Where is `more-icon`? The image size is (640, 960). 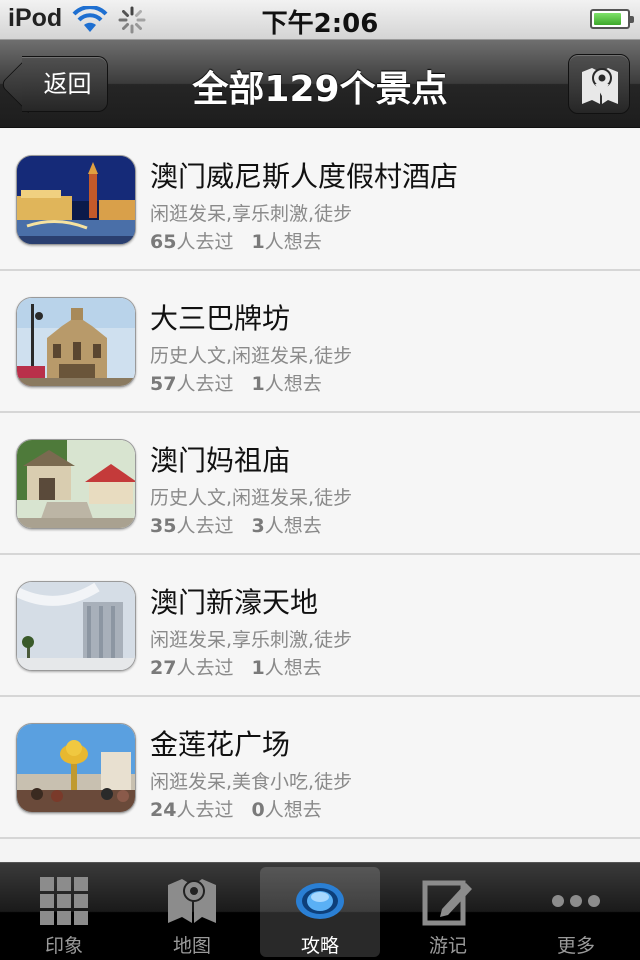
more-icon is located at coordinates (576, 901).